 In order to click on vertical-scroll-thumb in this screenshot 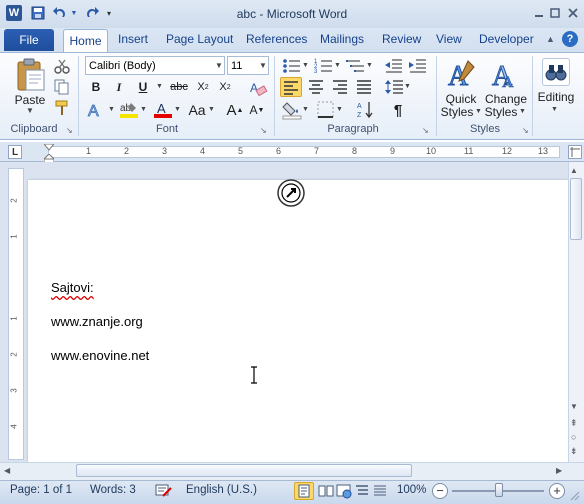, I will do `click(576, 209)`.